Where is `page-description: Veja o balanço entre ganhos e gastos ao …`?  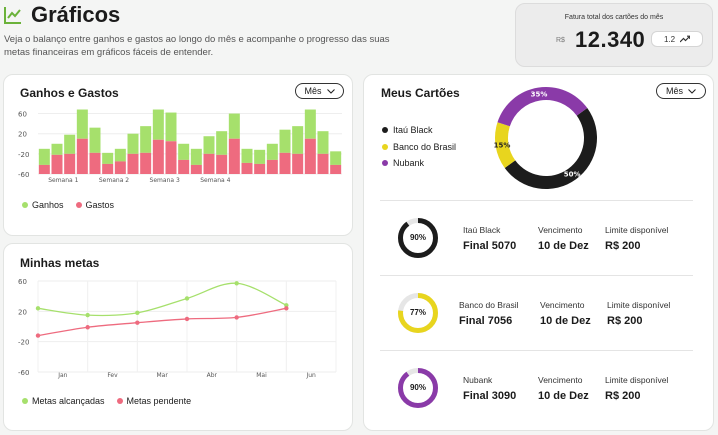
page-description: Veja o balanço entre ganhos e gastos ao … is located at coordinates (197, 46).